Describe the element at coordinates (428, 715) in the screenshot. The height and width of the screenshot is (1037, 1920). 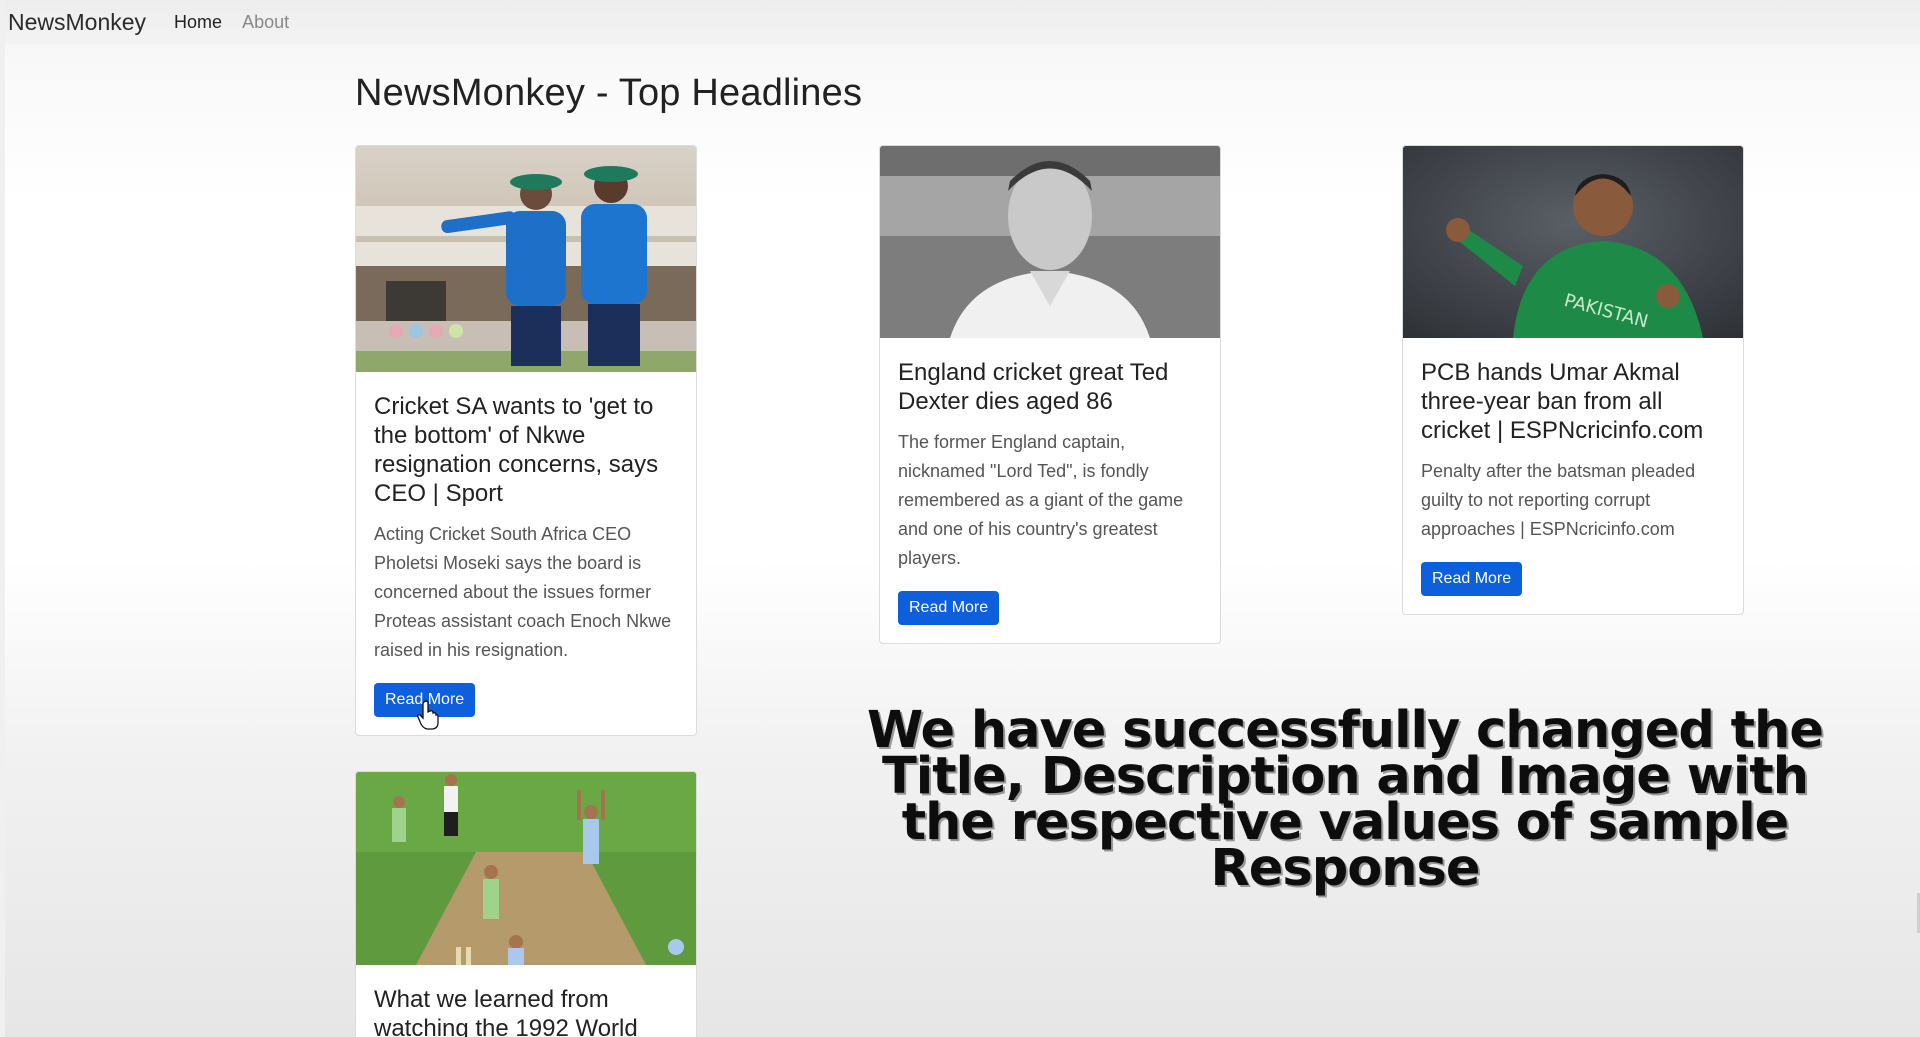
I see `hand-cursor-icon` at that location.